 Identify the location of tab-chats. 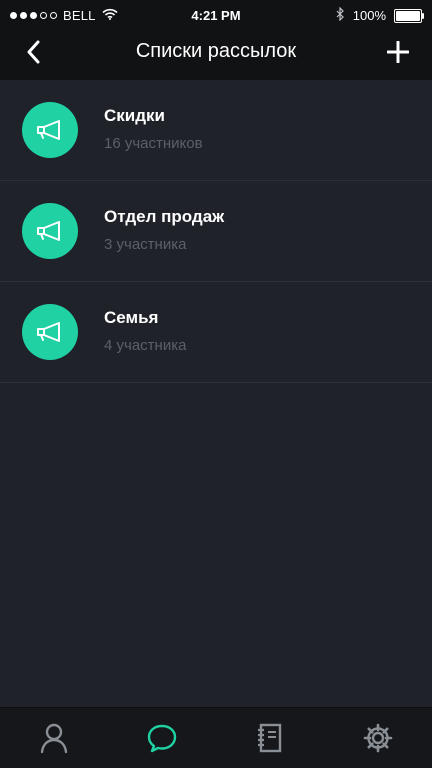
(162, 738).